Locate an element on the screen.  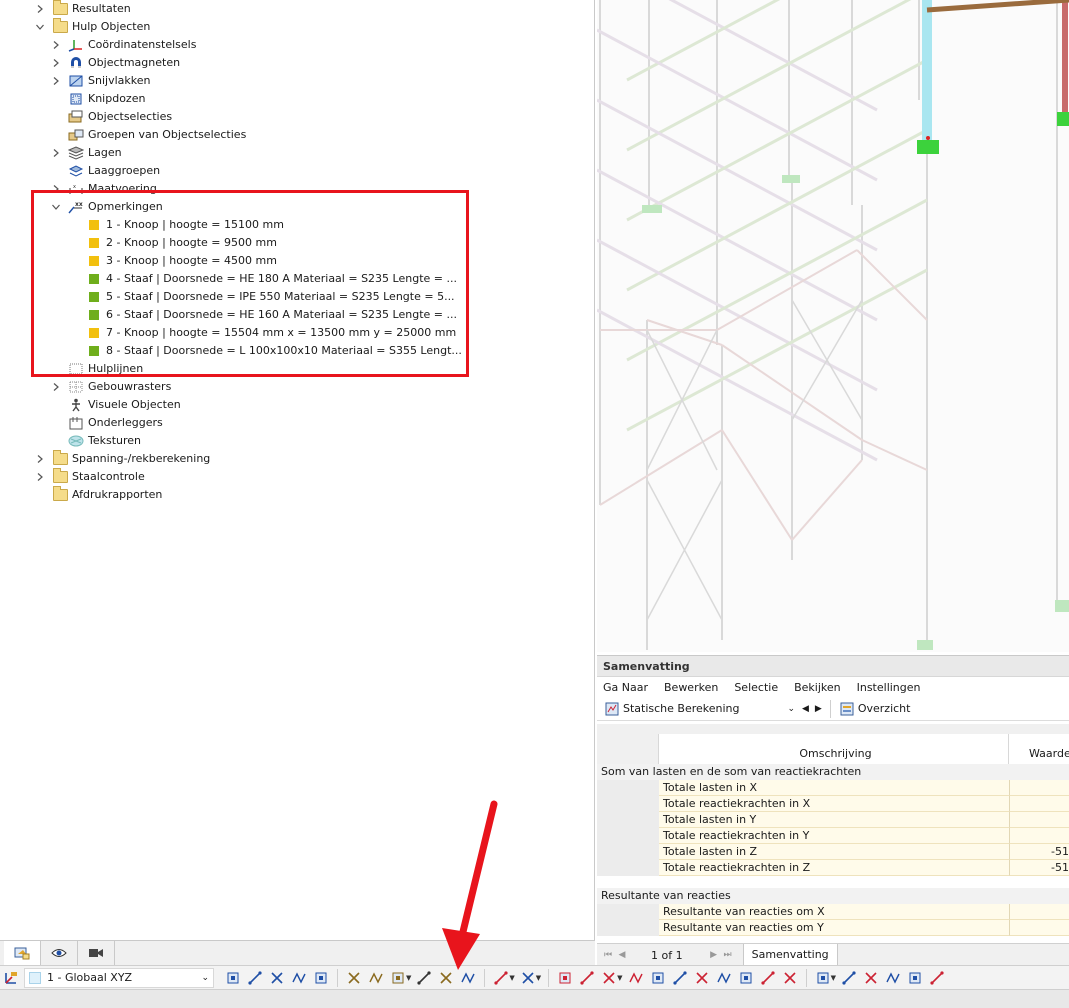
menu-instellingen: Instellingen is located at coordinates (889, 687).